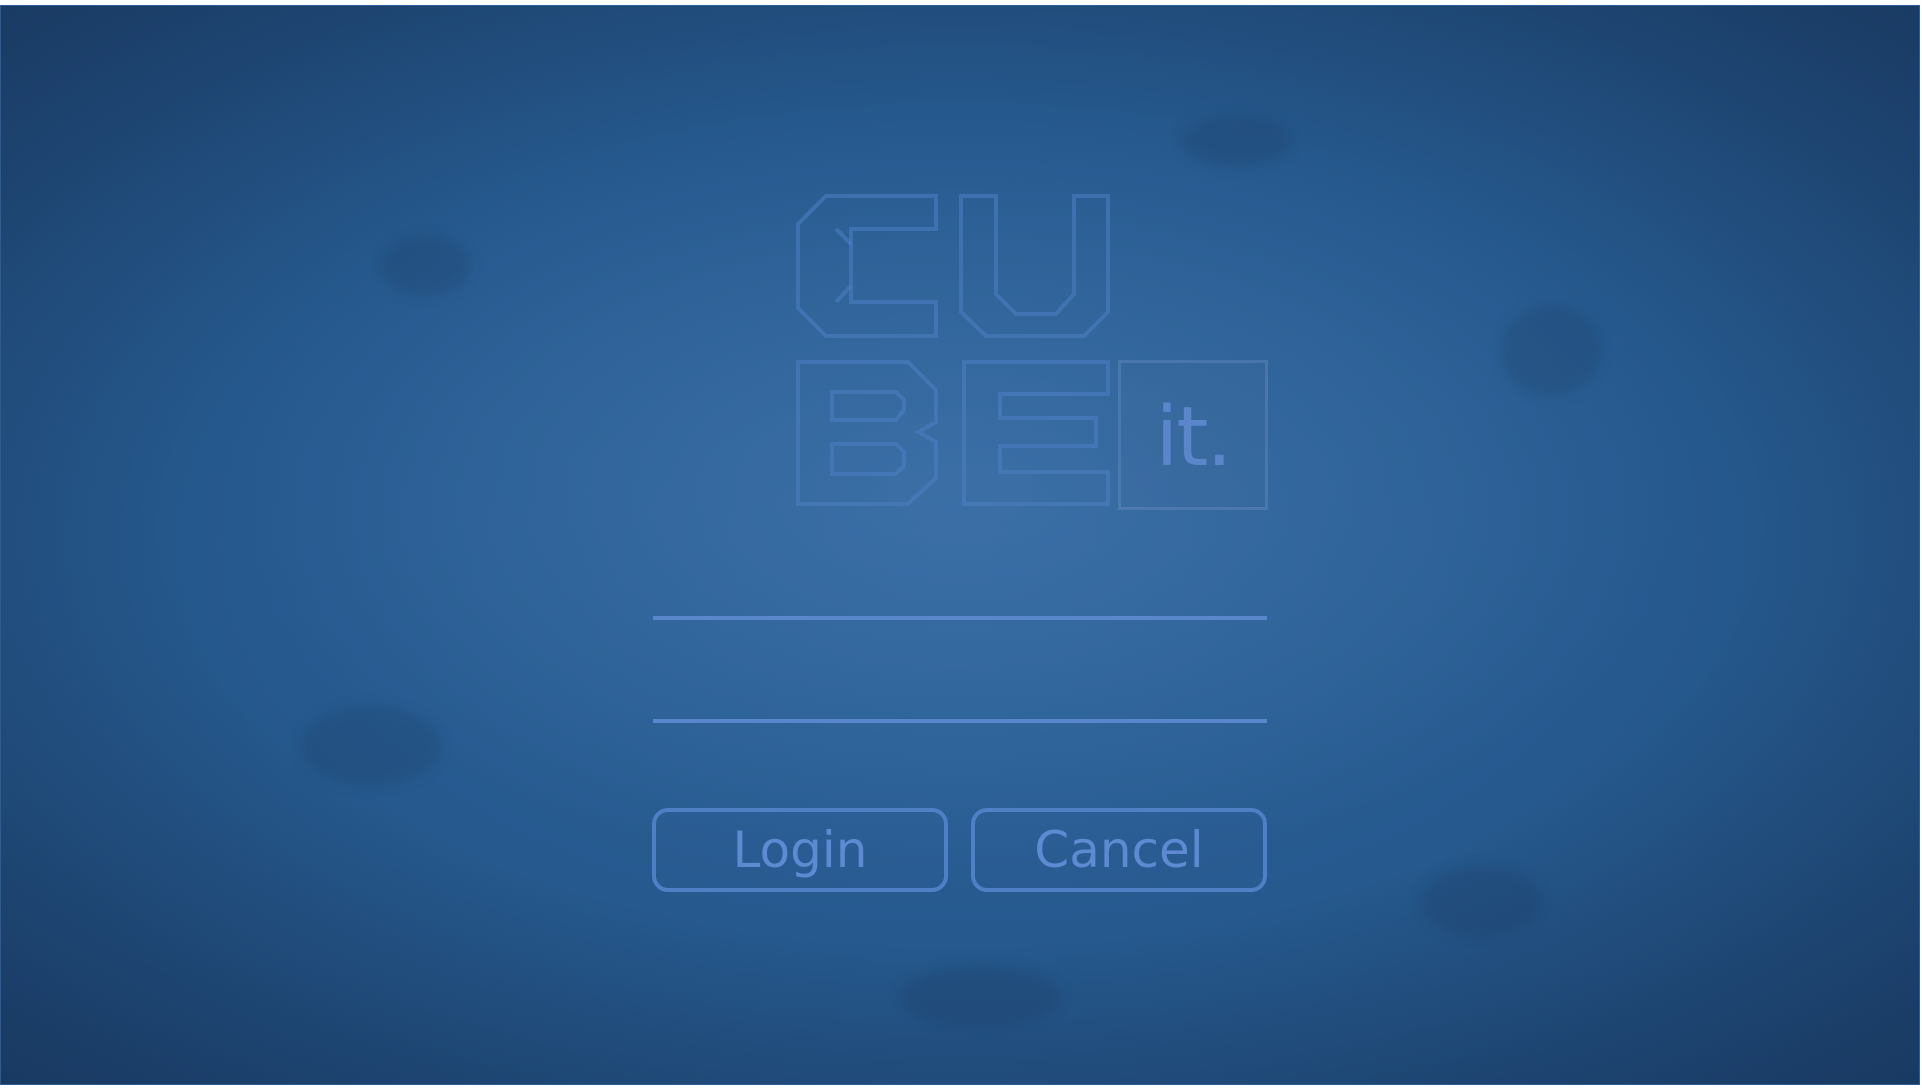 Image resolution: width=1922 pixels, height=1091 pixels. I want to click on password-input, so click(960, 693).